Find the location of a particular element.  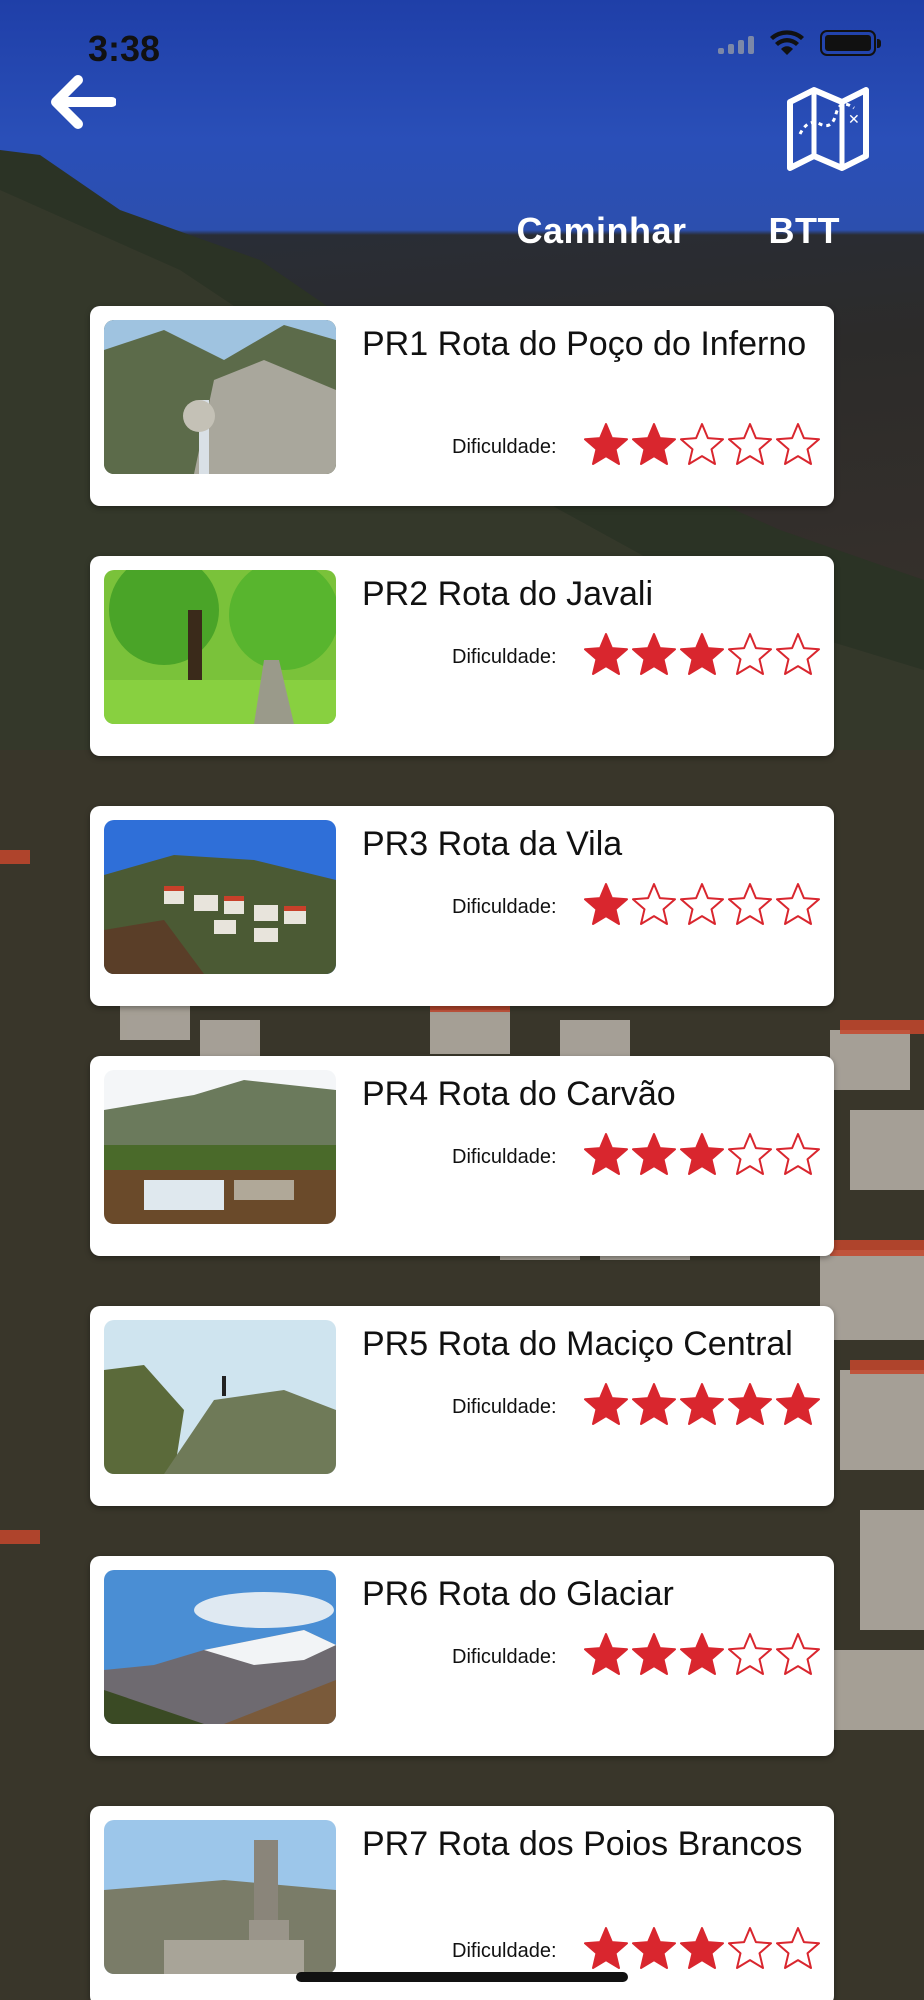

route-card-pr1: PR1 Rota do Poço do Inferno Dificuldade: is located at coordinates (462, 406).